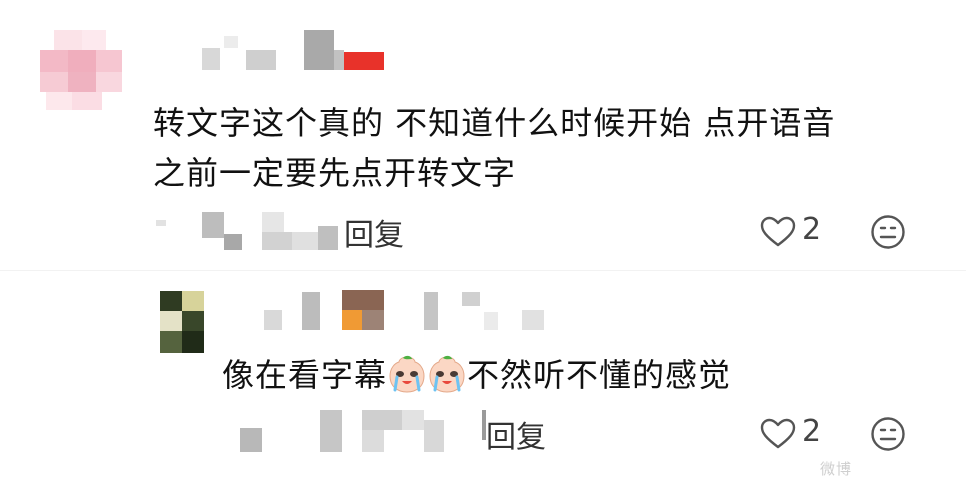 This screenshot has width=966, height=484. Describe the element at coordinates (305, 375) in the screenshot. I see `comment-text-part1: 像在看字幕` at that location.